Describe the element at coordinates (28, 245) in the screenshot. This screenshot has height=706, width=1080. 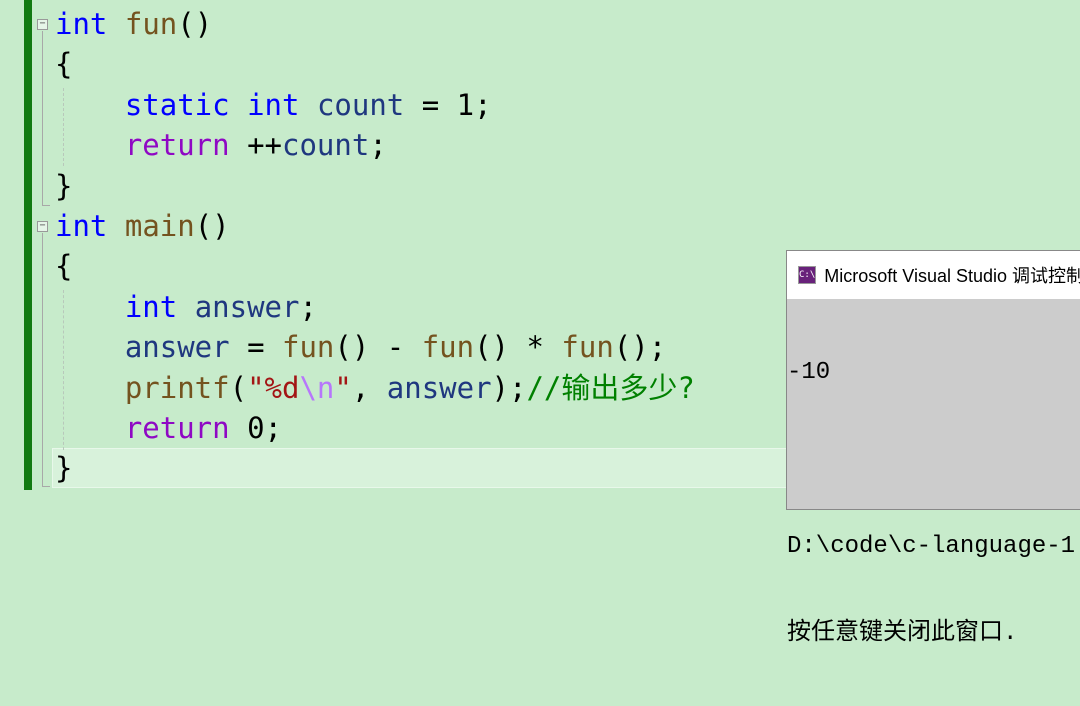
I see `change-tracking-bar` at that location.